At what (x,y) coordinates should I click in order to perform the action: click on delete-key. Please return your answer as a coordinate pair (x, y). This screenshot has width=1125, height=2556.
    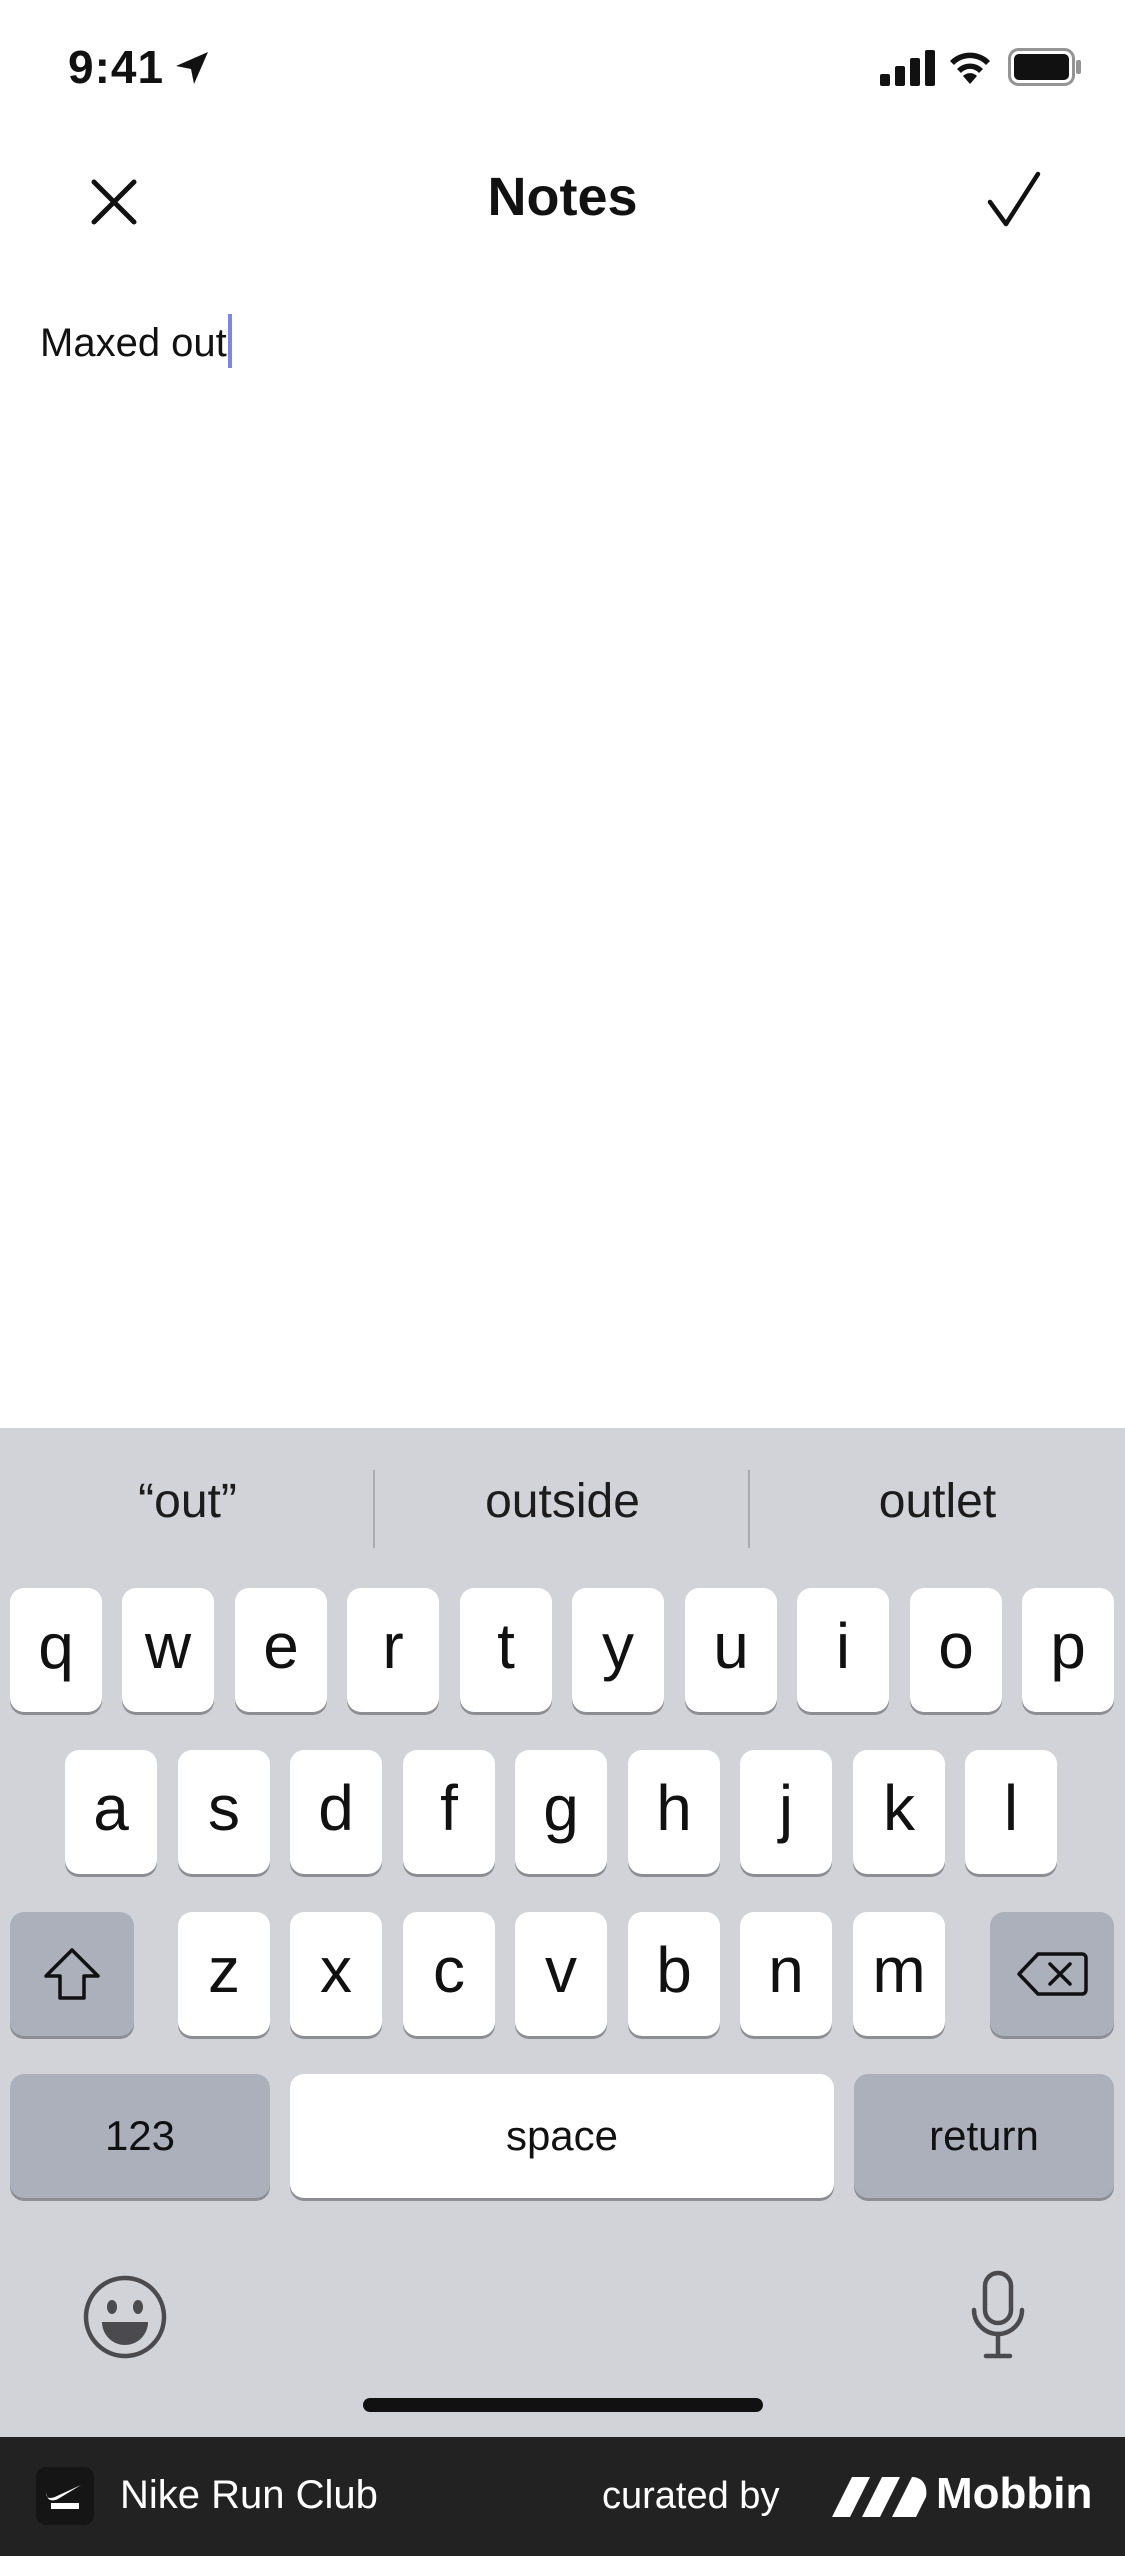
    Looking at the image, I should click on (1052, 1974).